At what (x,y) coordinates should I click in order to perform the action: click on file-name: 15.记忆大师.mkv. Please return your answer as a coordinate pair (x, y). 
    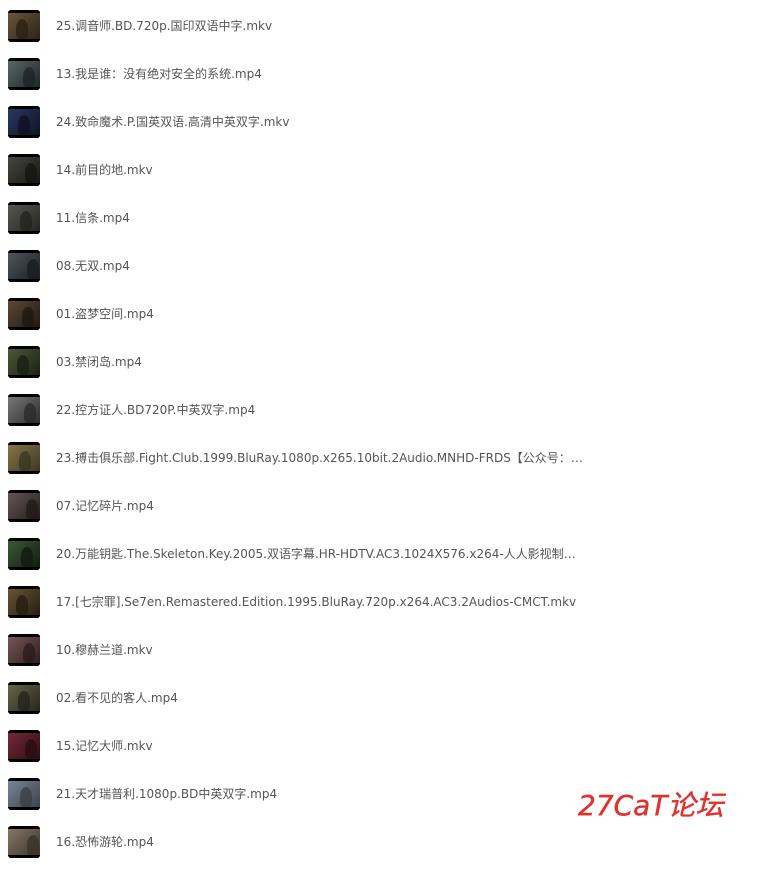
    Looking at the image, I should click on (321, 746).